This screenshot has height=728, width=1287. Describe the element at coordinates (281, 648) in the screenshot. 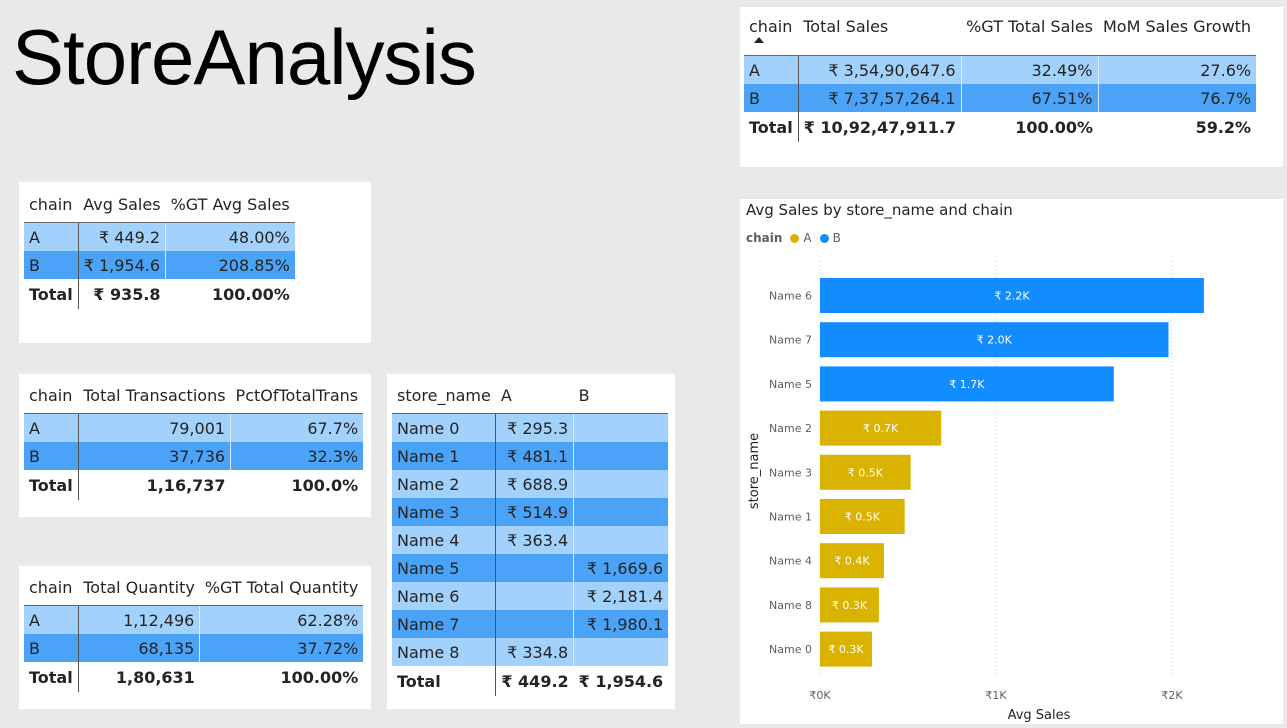

I see `cell-gt-total-quantity: 37.72%` at that location.